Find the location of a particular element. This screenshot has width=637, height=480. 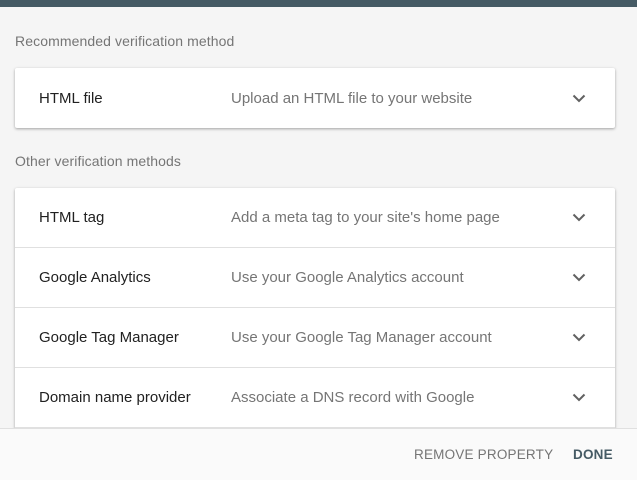

recommended-section-label: Recommended verification method is located at coordinates (125, 41).